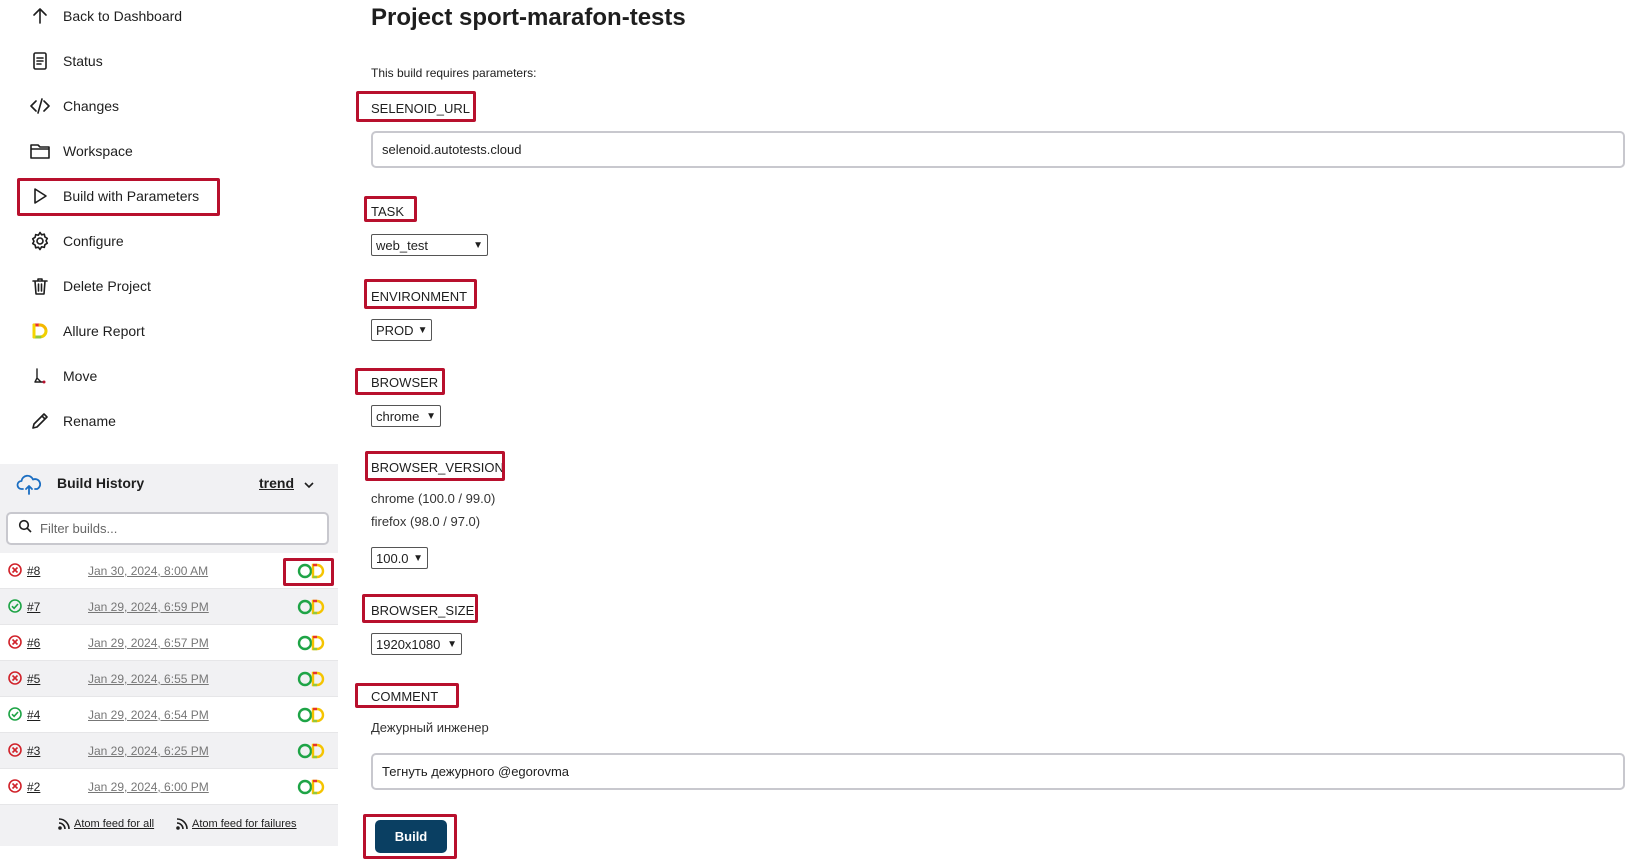 The width and height of the screenshot is (1641, 859). I want to click on move-icon, so click(40, 376).